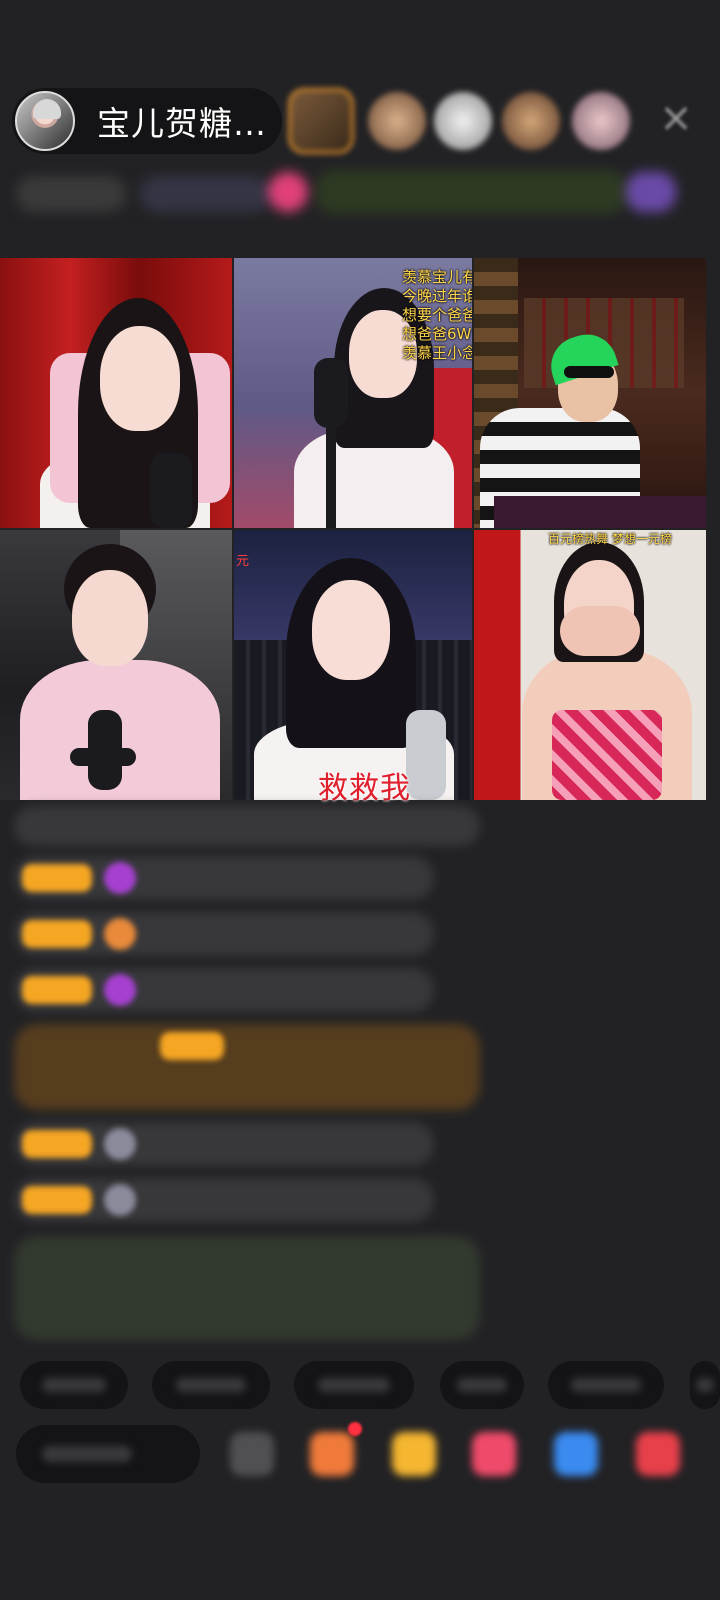 Image resolution: width=720 pixels, height=1600 pixels. I want to click on fan-club-icon, so click(332, 1454).